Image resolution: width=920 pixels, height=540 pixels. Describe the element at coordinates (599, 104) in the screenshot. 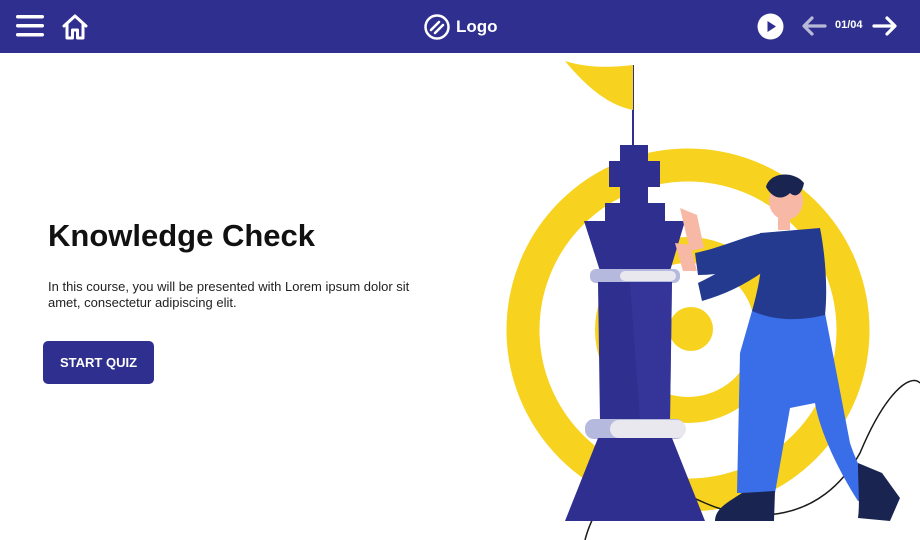

I see `flag` at that location.